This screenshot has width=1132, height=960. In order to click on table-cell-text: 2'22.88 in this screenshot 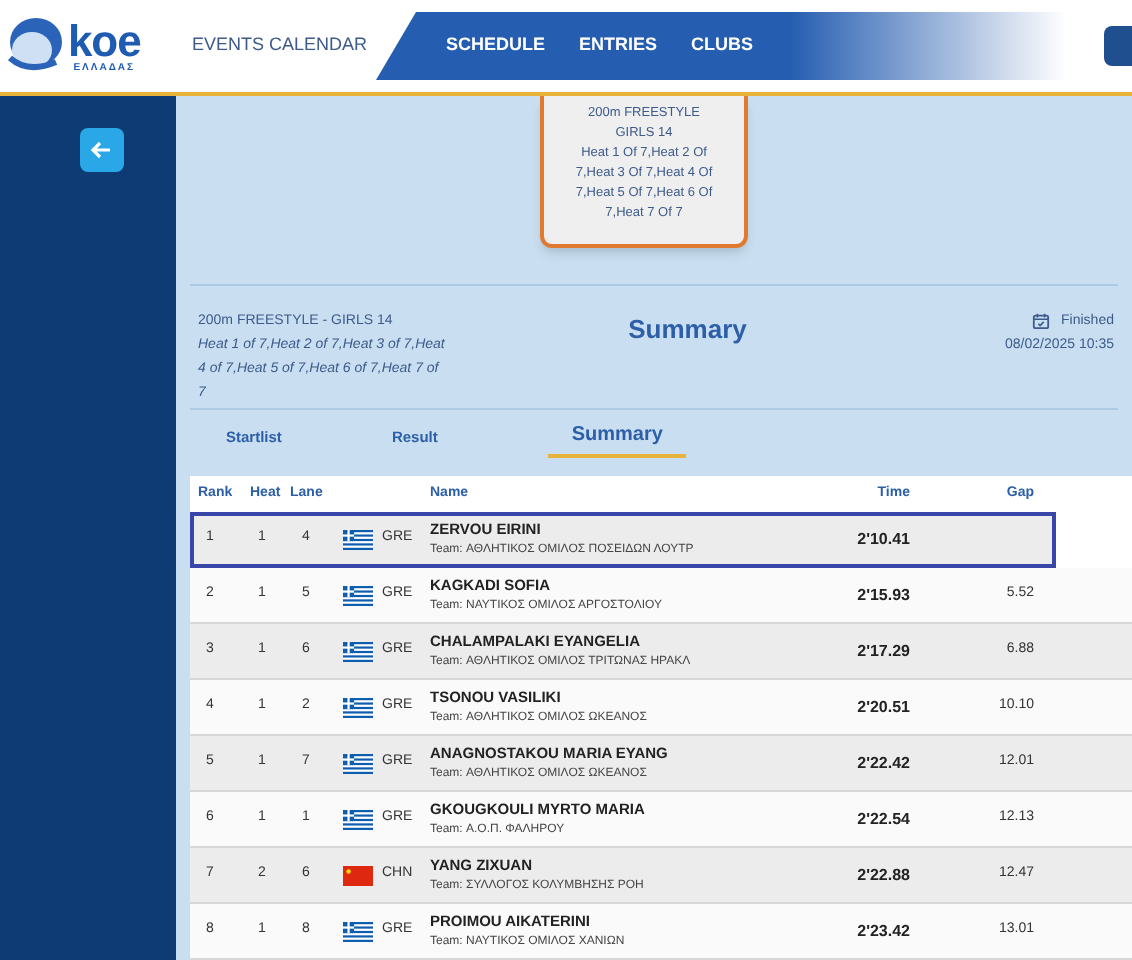, I will do `click(882, 875)`.